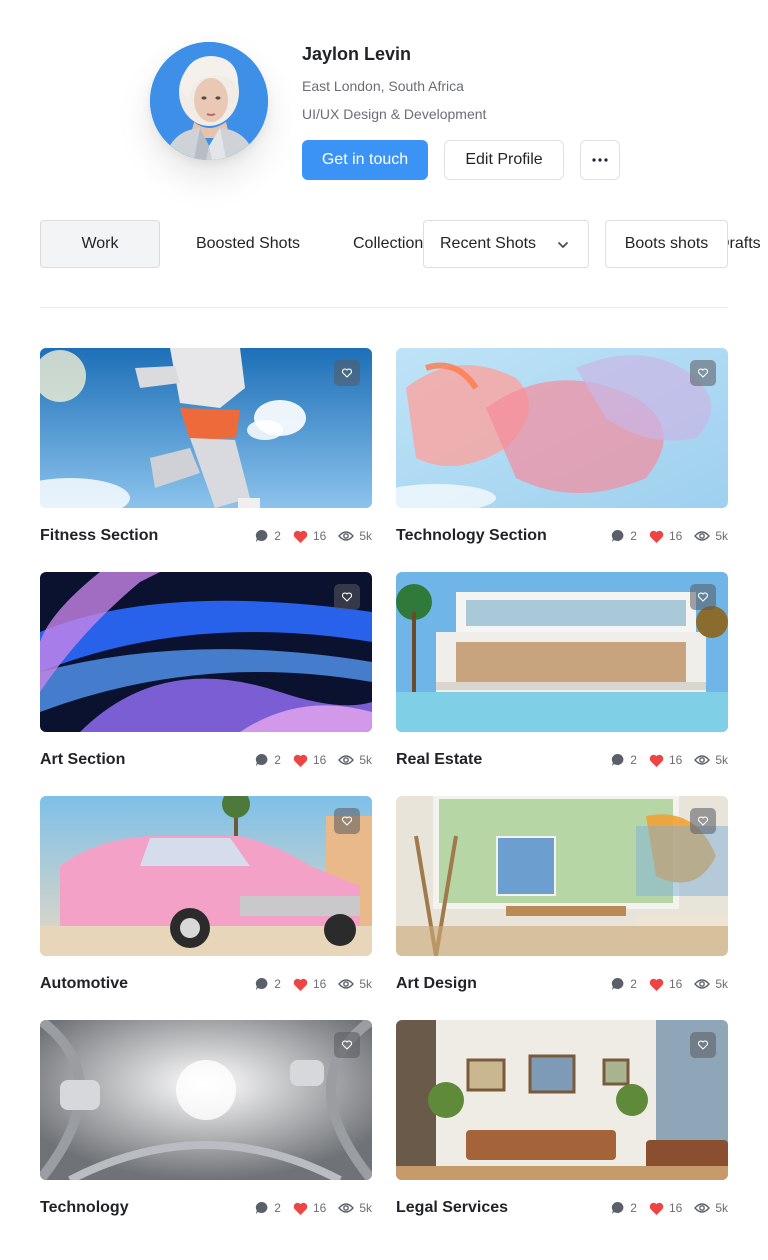 The image size is (768, 1260). What do you see at coordinates (357, 54) in the screenshot?
I see `profile-name: Jaylon Levin` at bounding box center [357, 54].